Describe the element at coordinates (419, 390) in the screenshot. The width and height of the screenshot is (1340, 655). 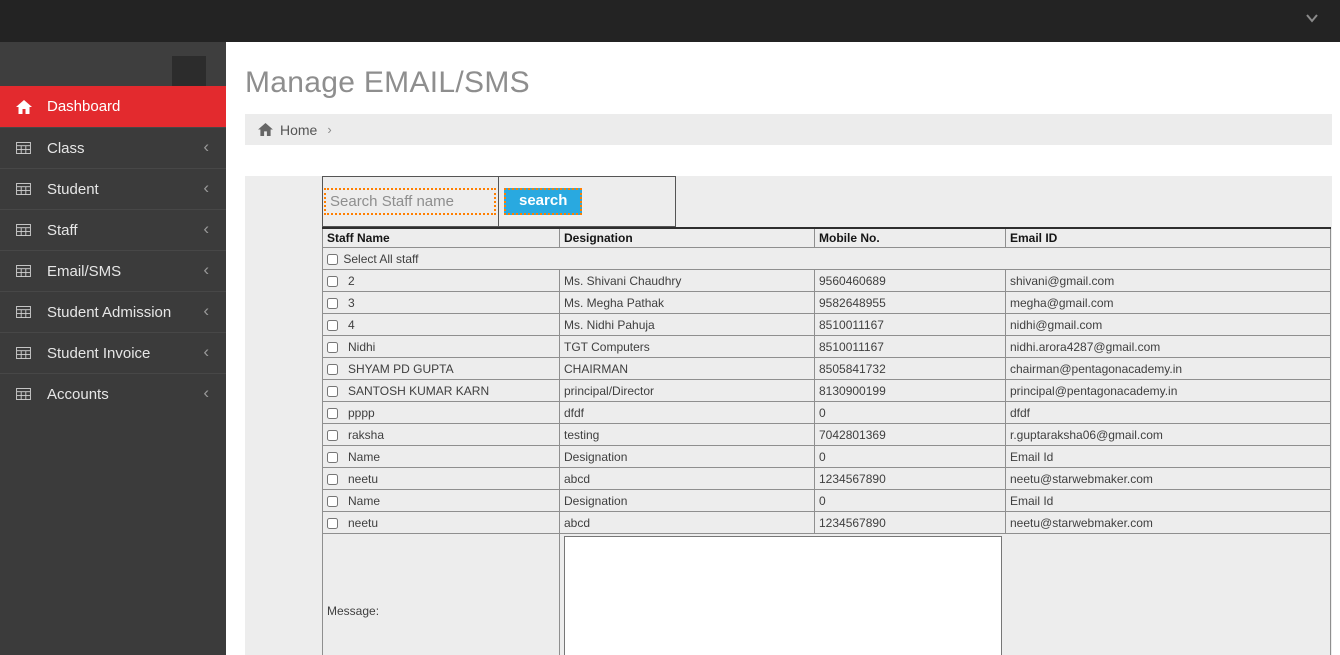
I see `staff-name: SANTOSH KUMAR KARN` at that location.